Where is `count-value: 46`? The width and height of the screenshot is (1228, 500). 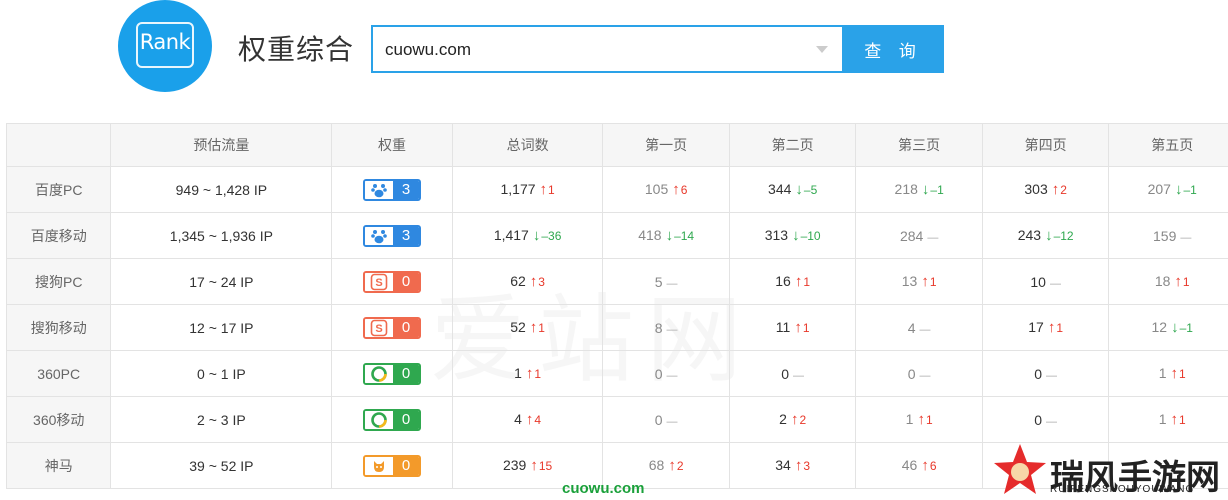 count-value: 46 is located at coordinates (909, 465).